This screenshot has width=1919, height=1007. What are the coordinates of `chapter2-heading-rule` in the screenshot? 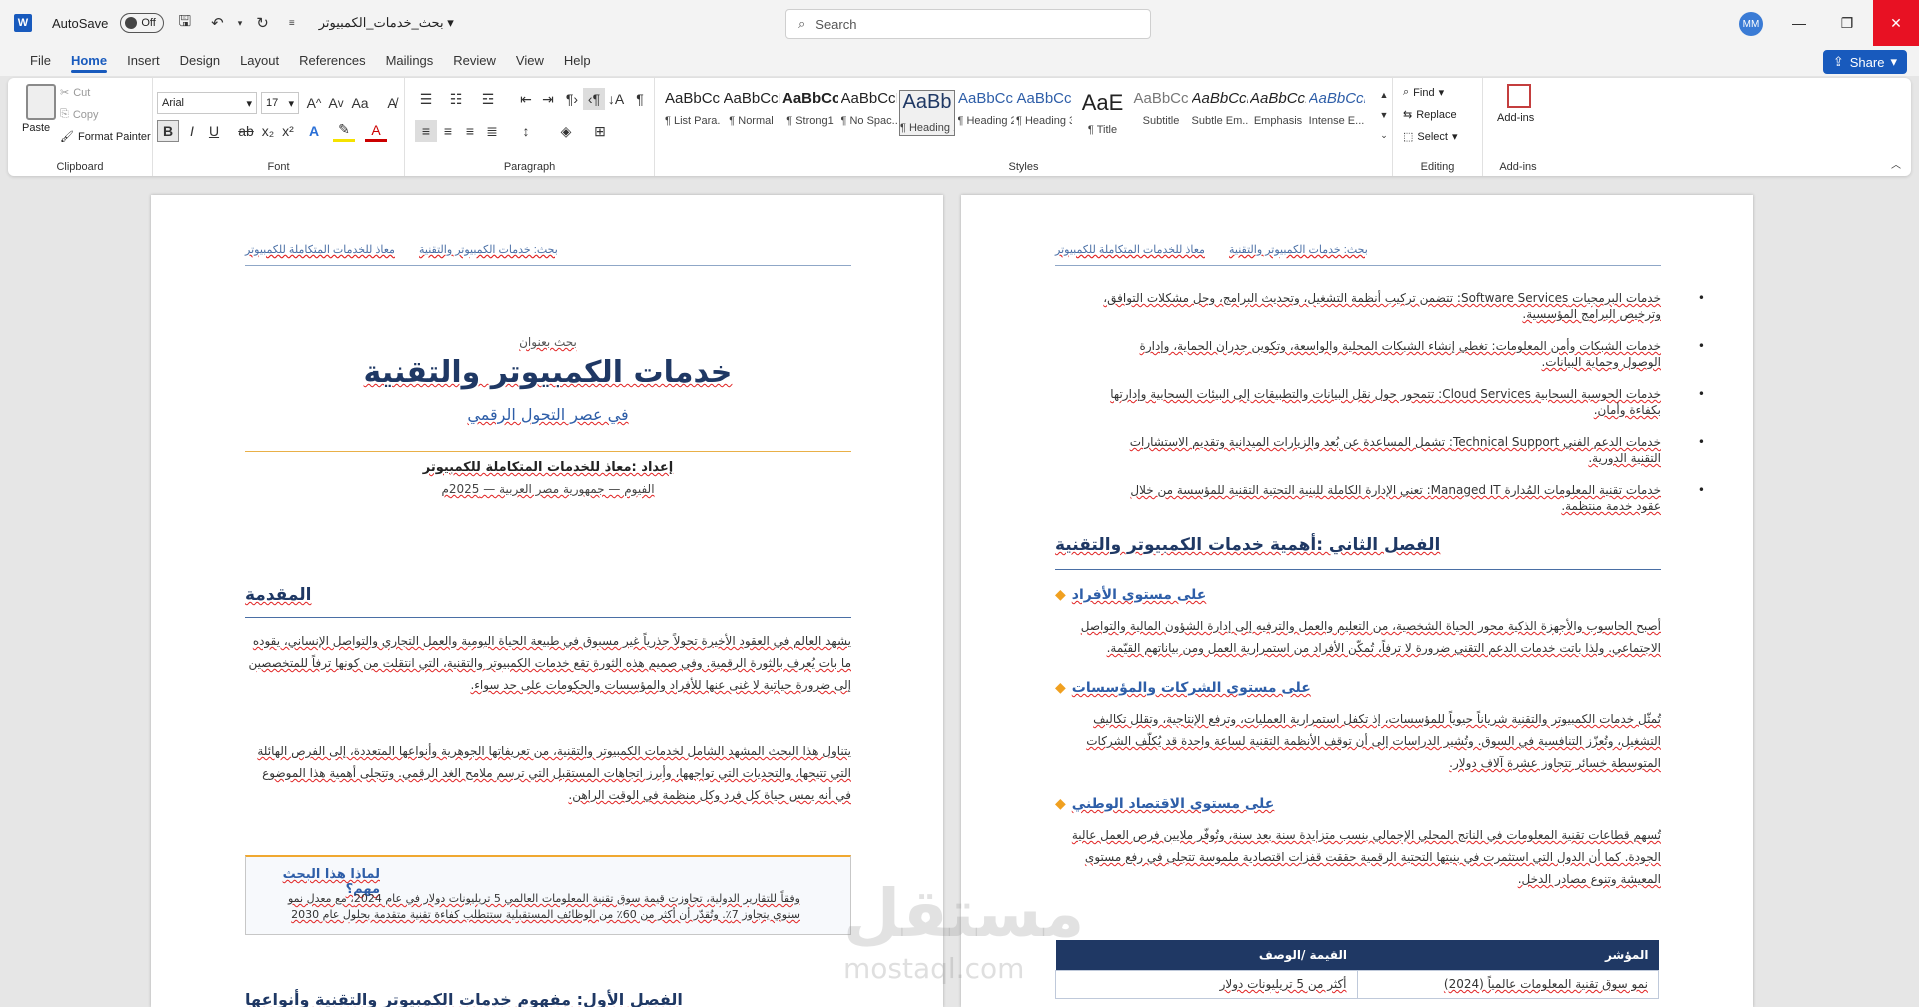 It's located at (1358, 569).